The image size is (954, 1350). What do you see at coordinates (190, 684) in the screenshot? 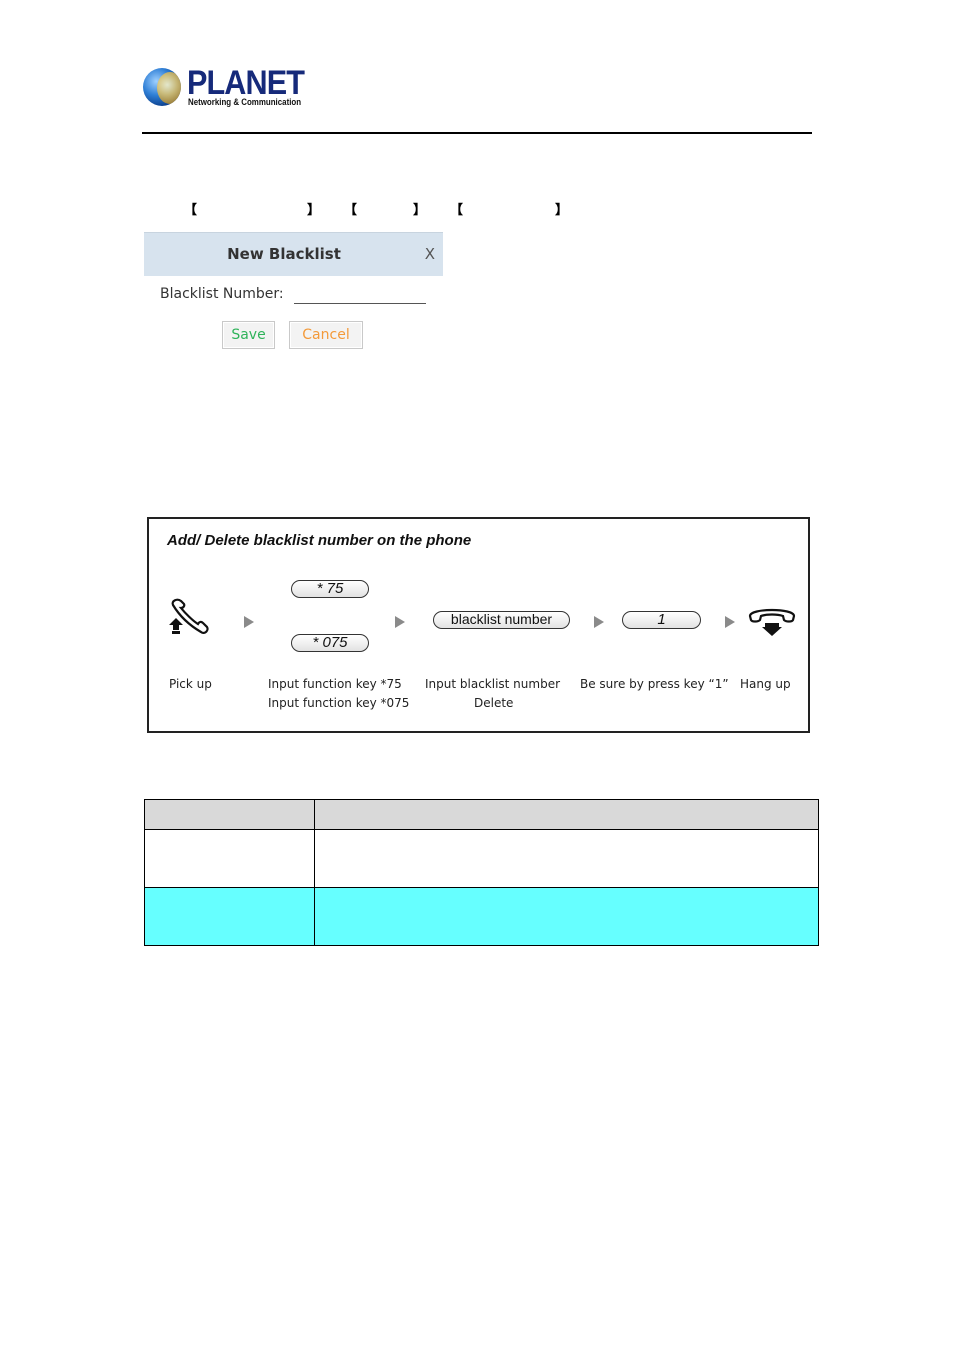
I see `step-label-pick-up: Pick up` at bounding box center [190, 684].